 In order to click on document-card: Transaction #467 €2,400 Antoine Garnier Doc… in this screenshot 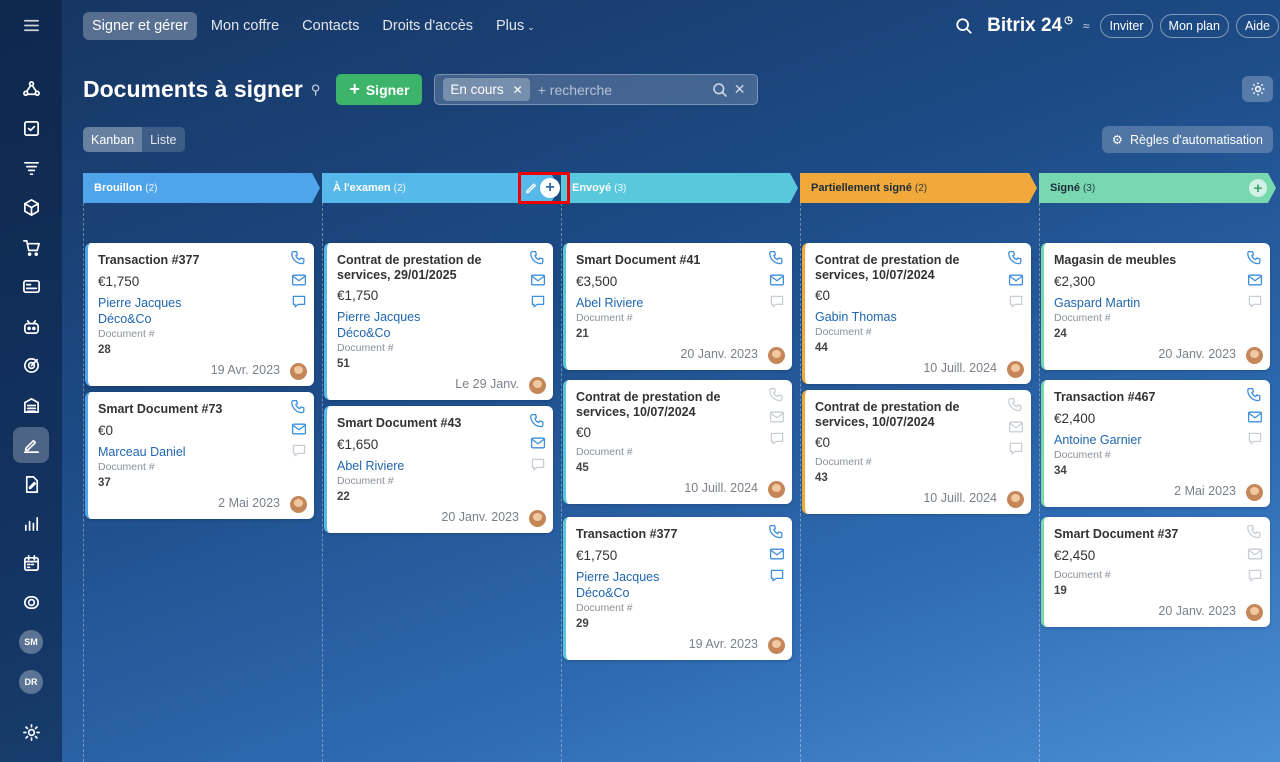, I will do `click(1155, 443)`.